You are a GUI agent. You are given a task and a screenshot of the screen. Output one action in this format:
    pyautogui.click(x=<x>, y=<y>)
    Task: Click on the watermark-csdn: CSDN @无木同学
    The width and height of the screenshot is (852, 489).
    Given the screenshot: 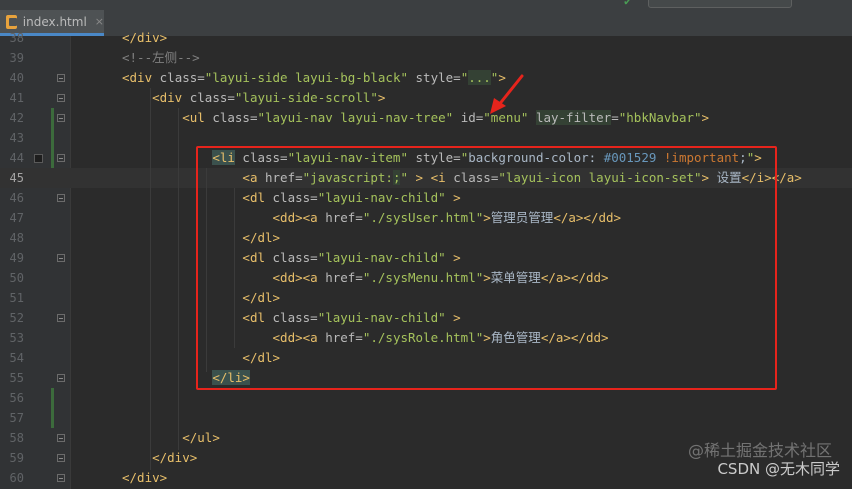 What is the action you would take?
    pyautogui.click(x=778, y=469)
    